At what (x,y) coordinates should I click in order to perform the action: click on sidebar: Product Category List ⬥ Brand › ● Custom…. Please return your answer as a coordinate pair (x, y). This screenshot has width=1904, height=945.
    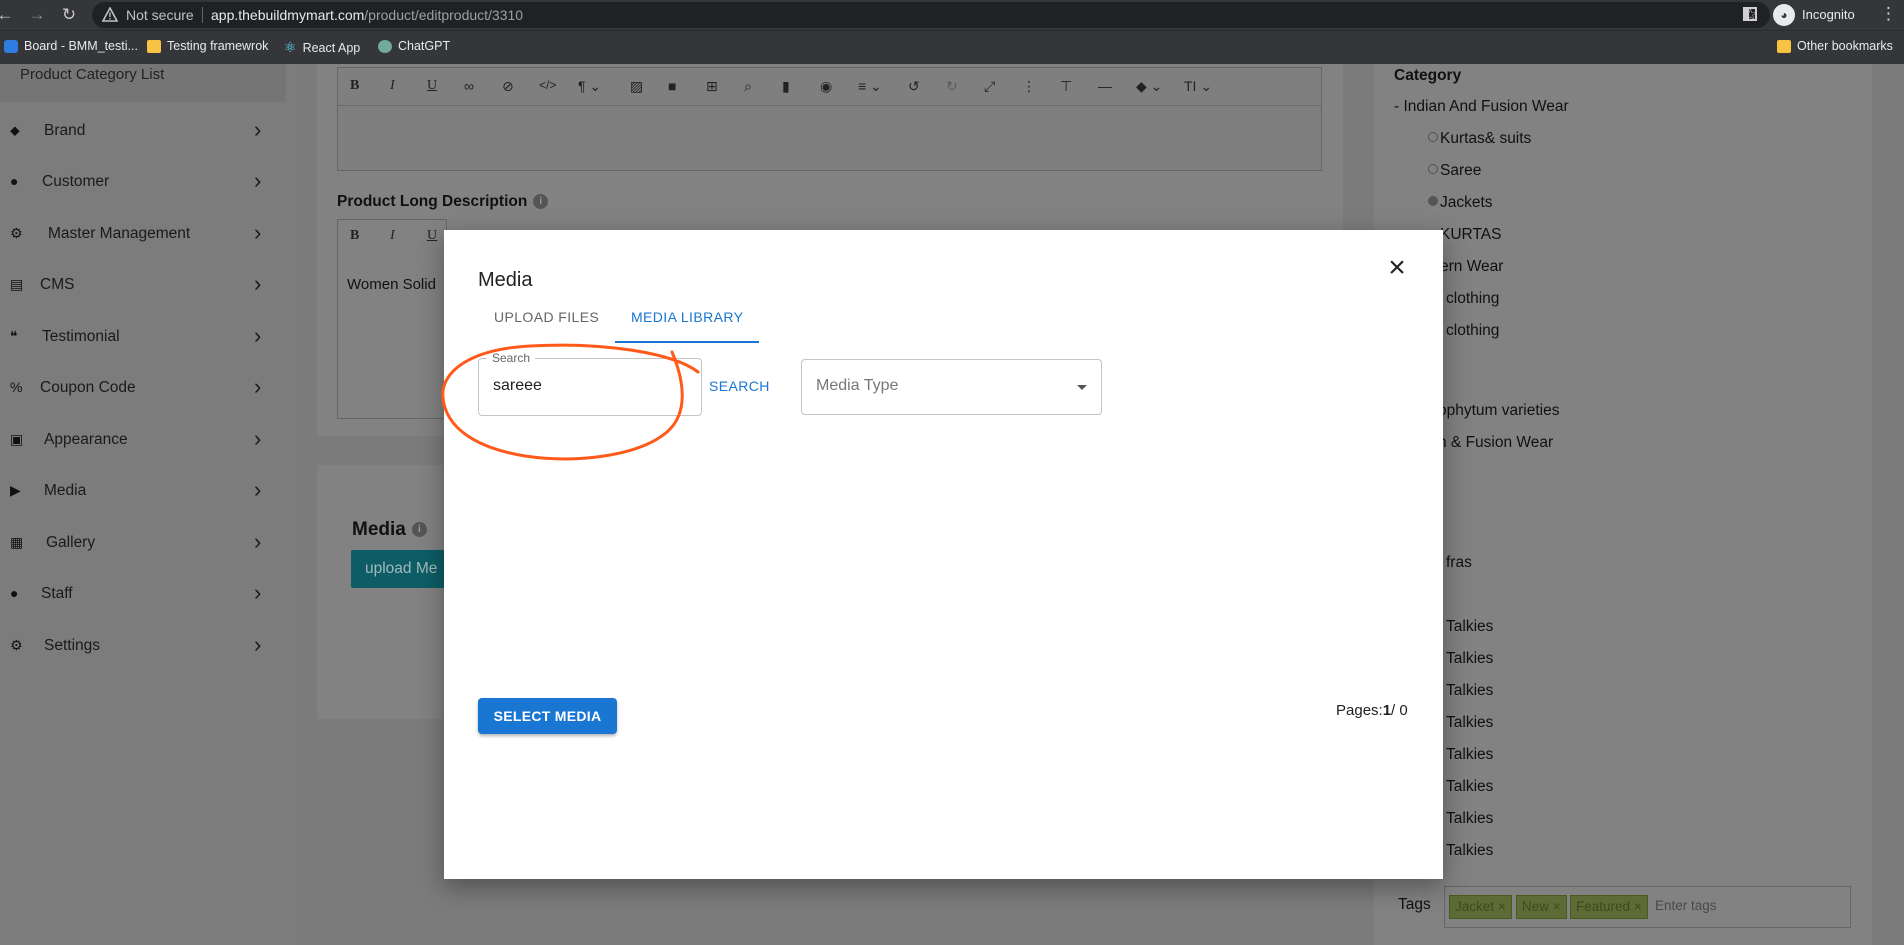
    Looking at the image, I should click on (150, 504).